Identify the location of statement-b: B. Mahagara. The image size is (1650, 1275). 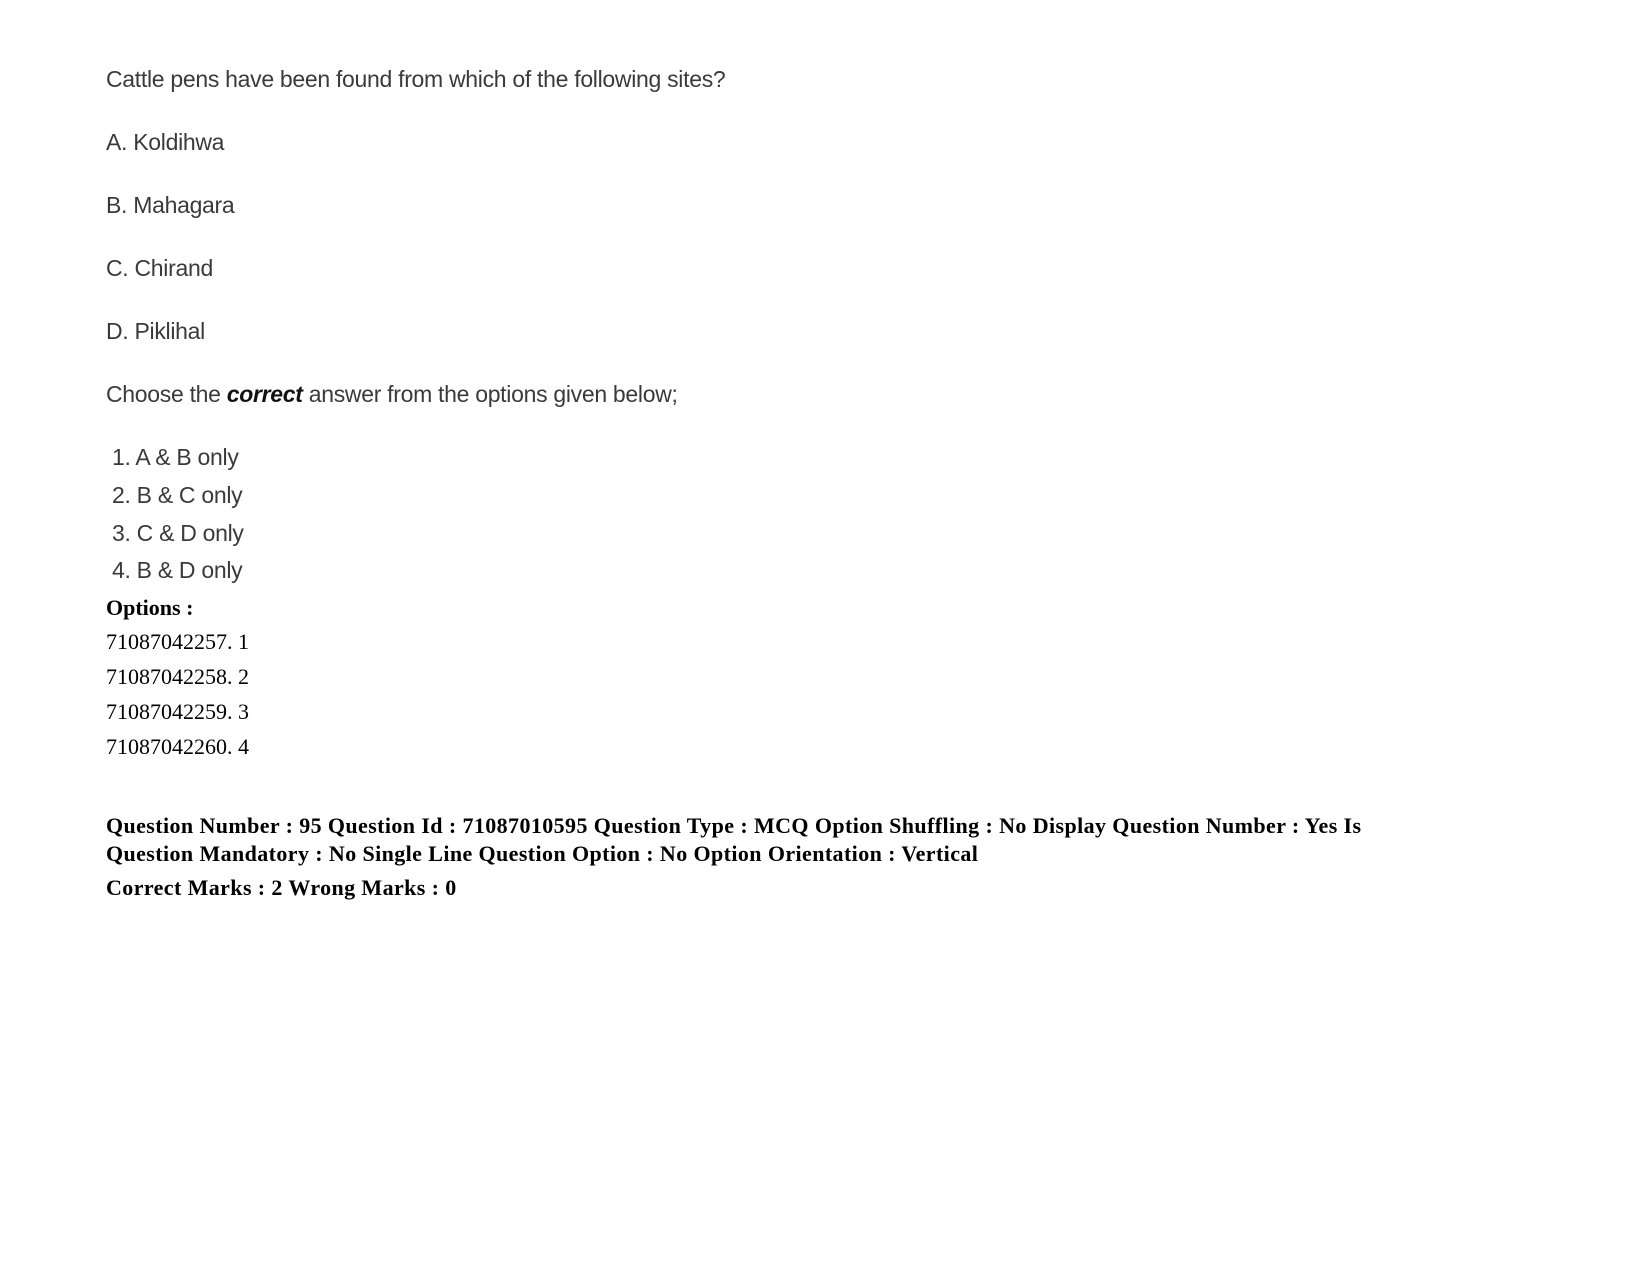
(170, 205).